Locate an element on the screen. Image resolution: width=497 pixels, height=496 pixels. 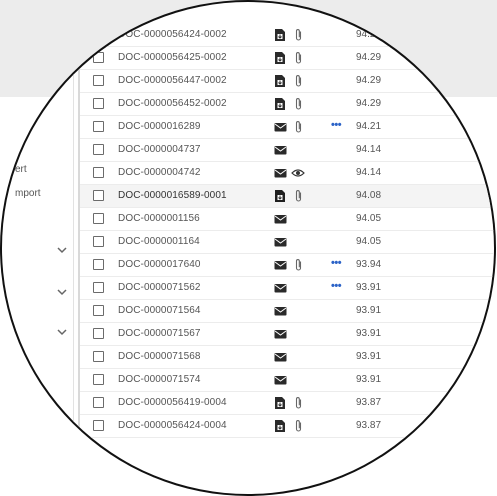
relevance-score: 93.94 is located at coordinates (369, 264).